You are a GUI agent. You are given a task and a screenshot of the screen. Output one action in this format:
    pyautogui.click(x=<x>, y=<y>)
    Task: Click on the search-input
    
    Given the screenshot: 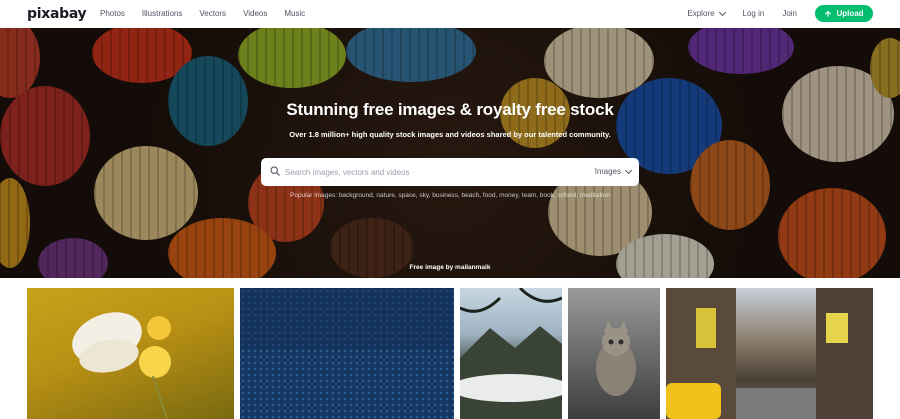 What is the action you would take?
    pyautogui.click(x=435, y=172)
    